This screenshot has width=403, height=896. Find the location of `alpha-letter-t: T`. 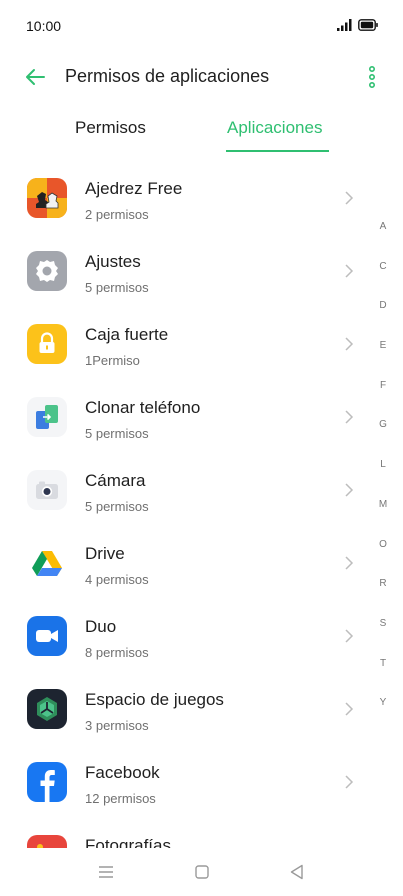

alpha-letter-t: T is located at coordinates (383, 677).